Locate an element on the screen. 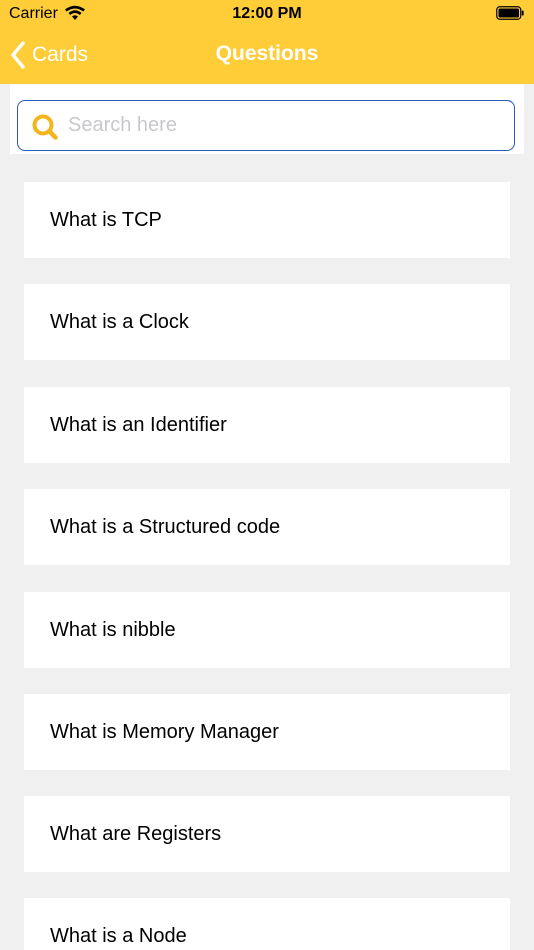  status-bar: Carrier 12:00 PM is located at coordinates (267, 14).